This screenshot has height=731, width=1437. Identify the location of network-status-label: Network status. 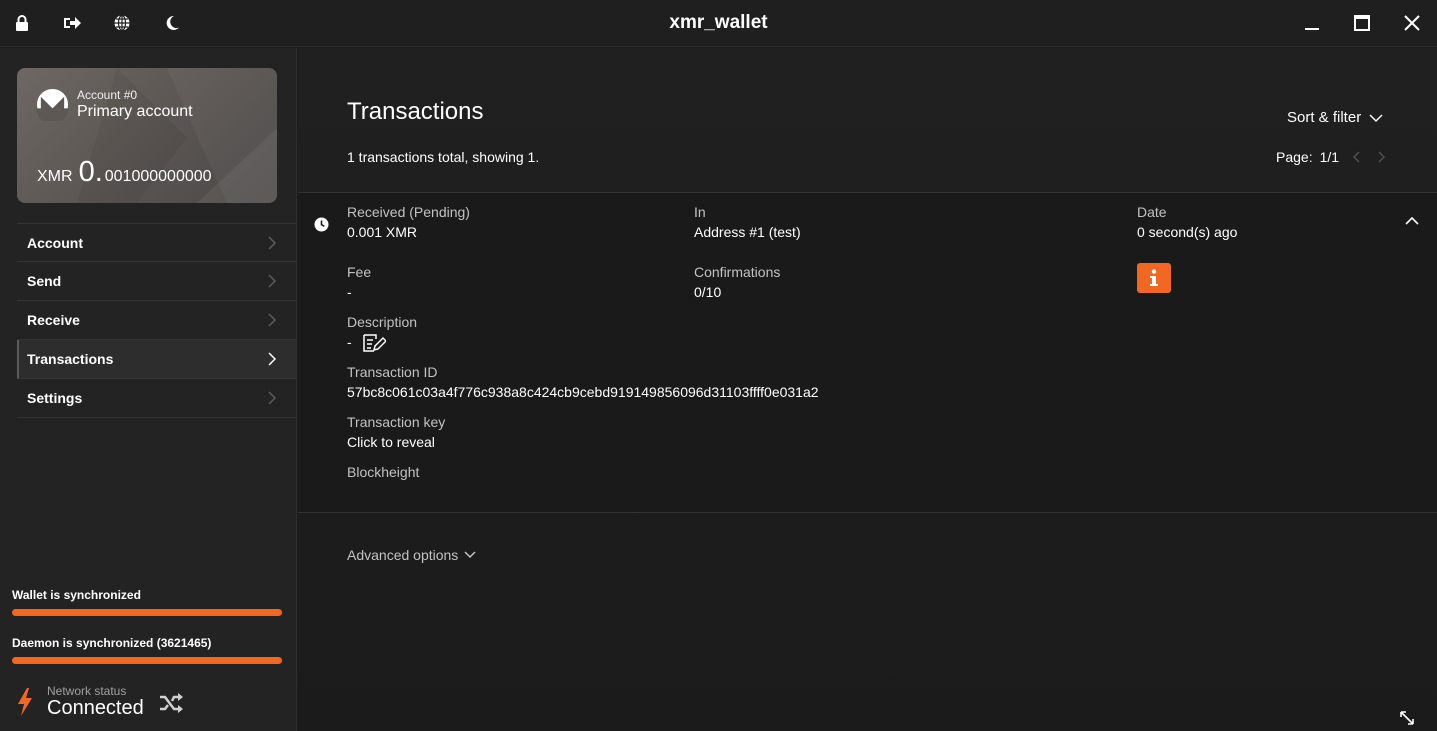
(87, 691).